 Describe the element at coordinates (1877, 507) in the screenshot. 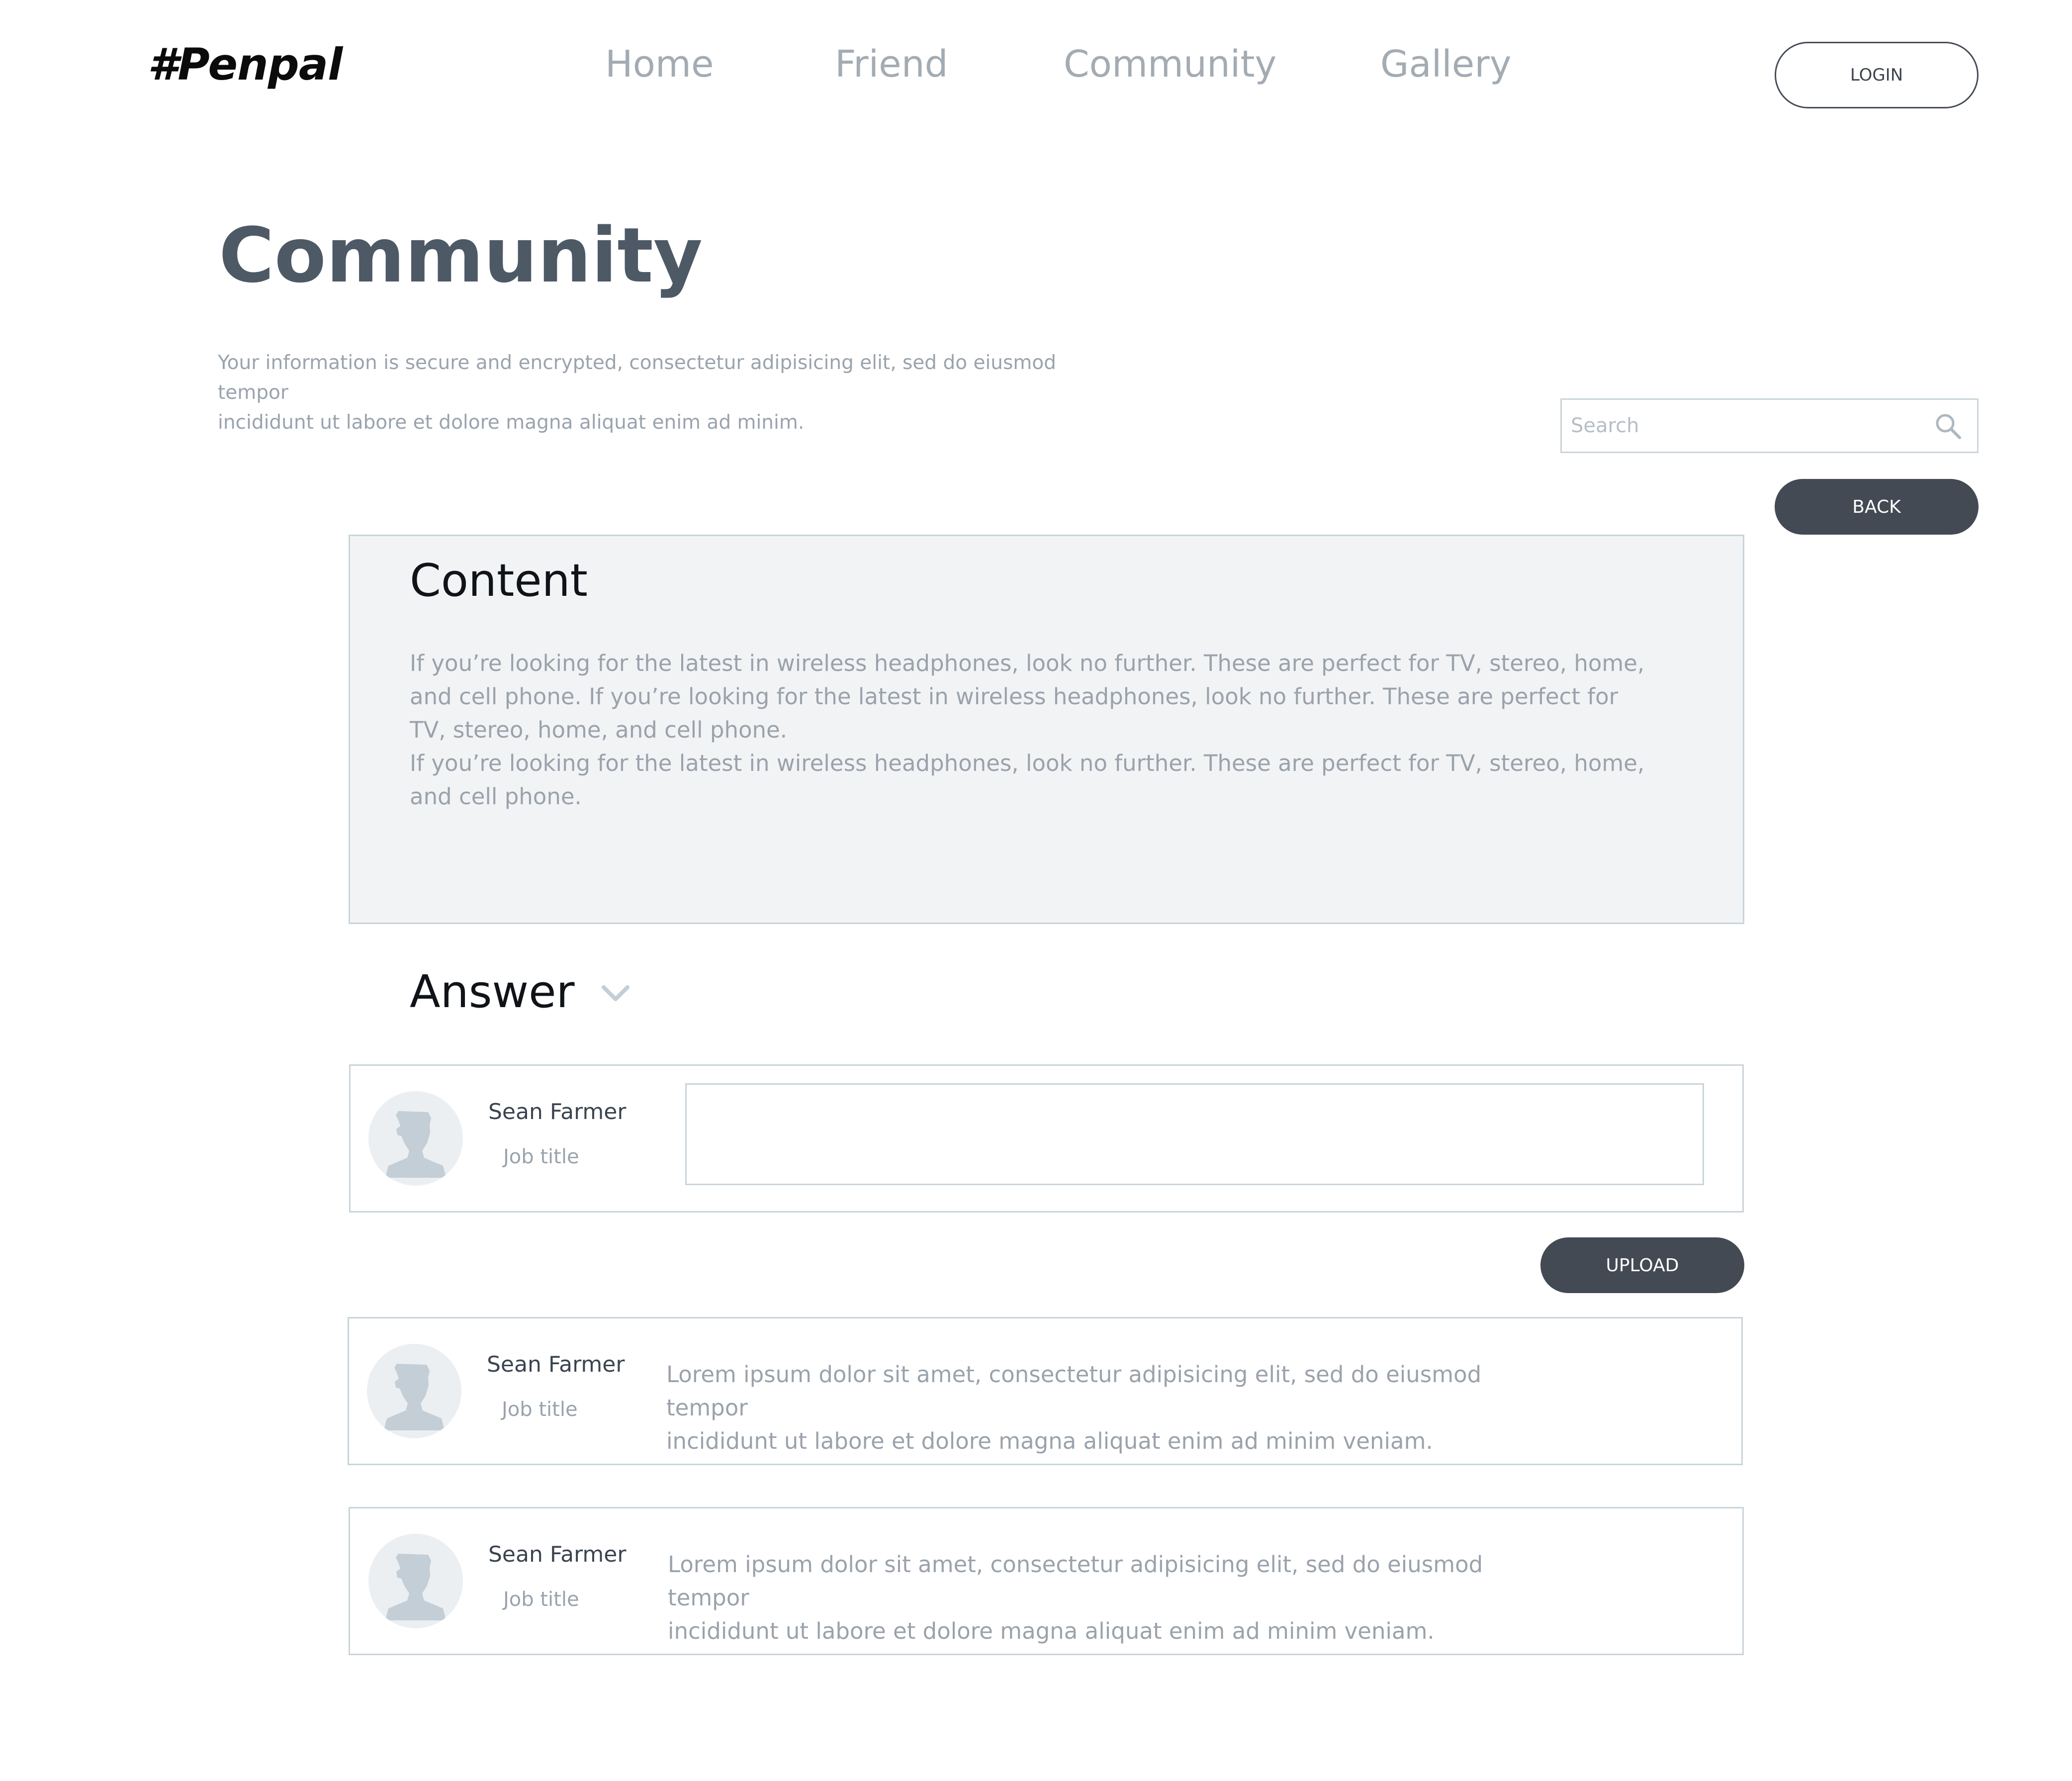

I see `back-button: BACK` at that location.